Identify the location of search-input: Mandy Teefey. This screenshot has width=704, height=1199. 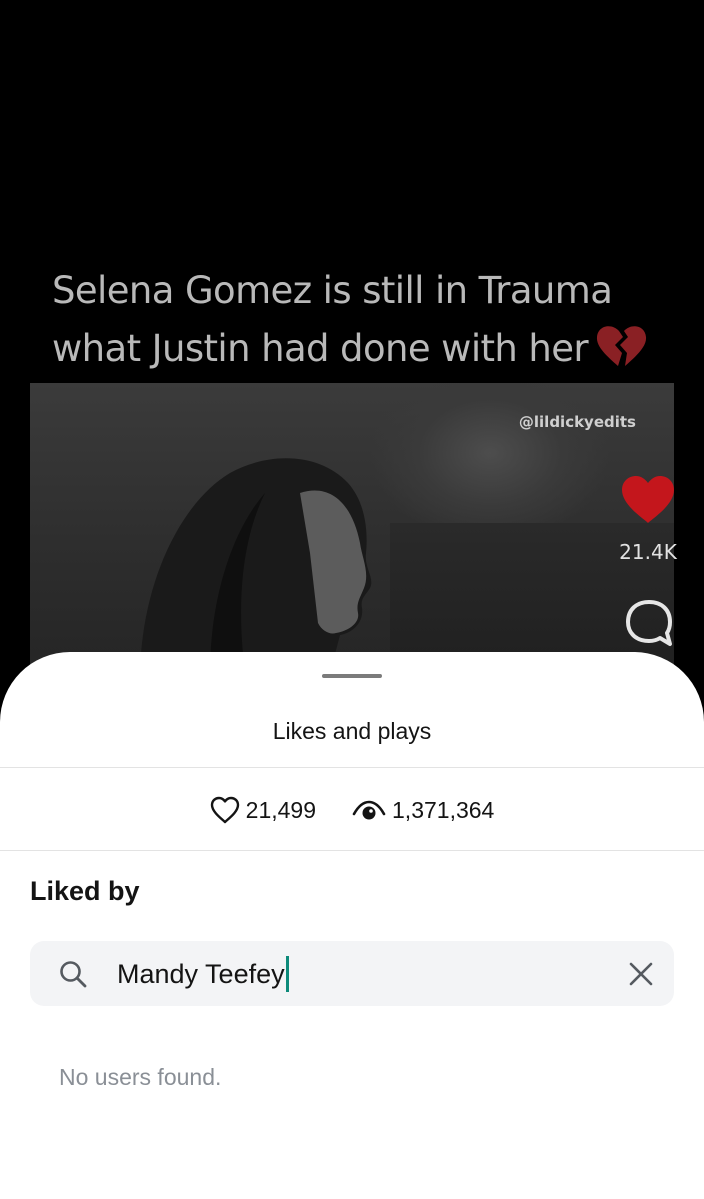
(203, 974).